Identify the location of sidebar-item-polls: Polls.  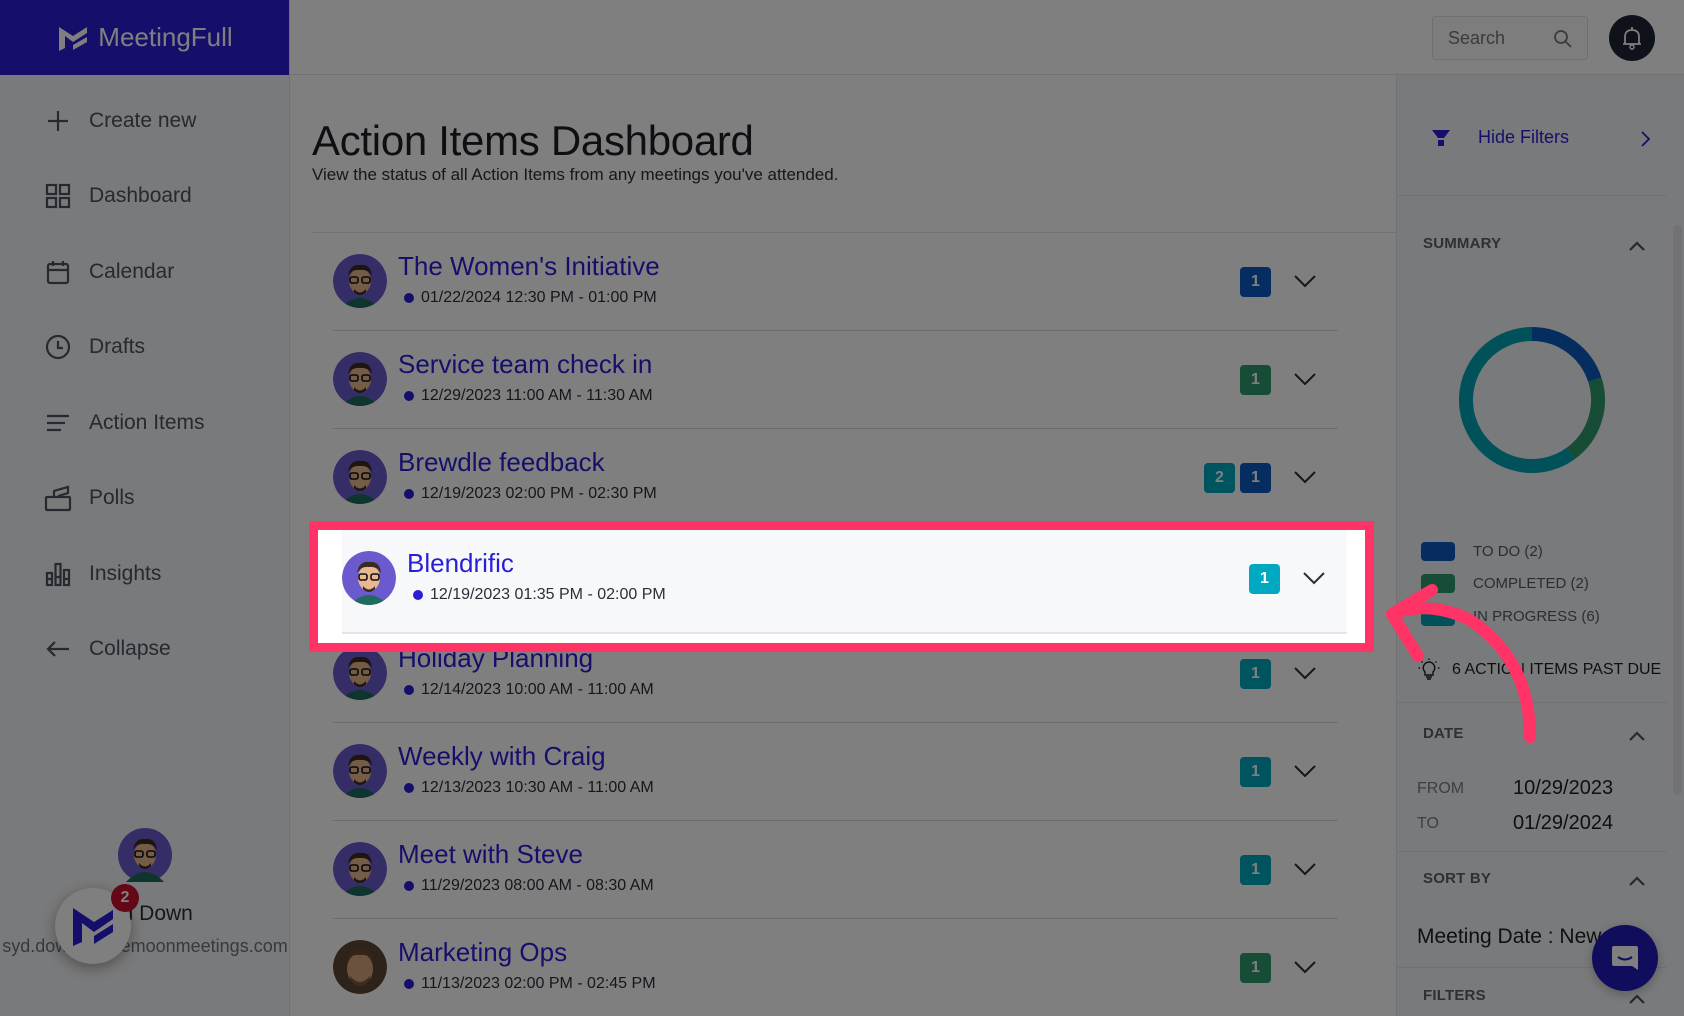
(144, 499).